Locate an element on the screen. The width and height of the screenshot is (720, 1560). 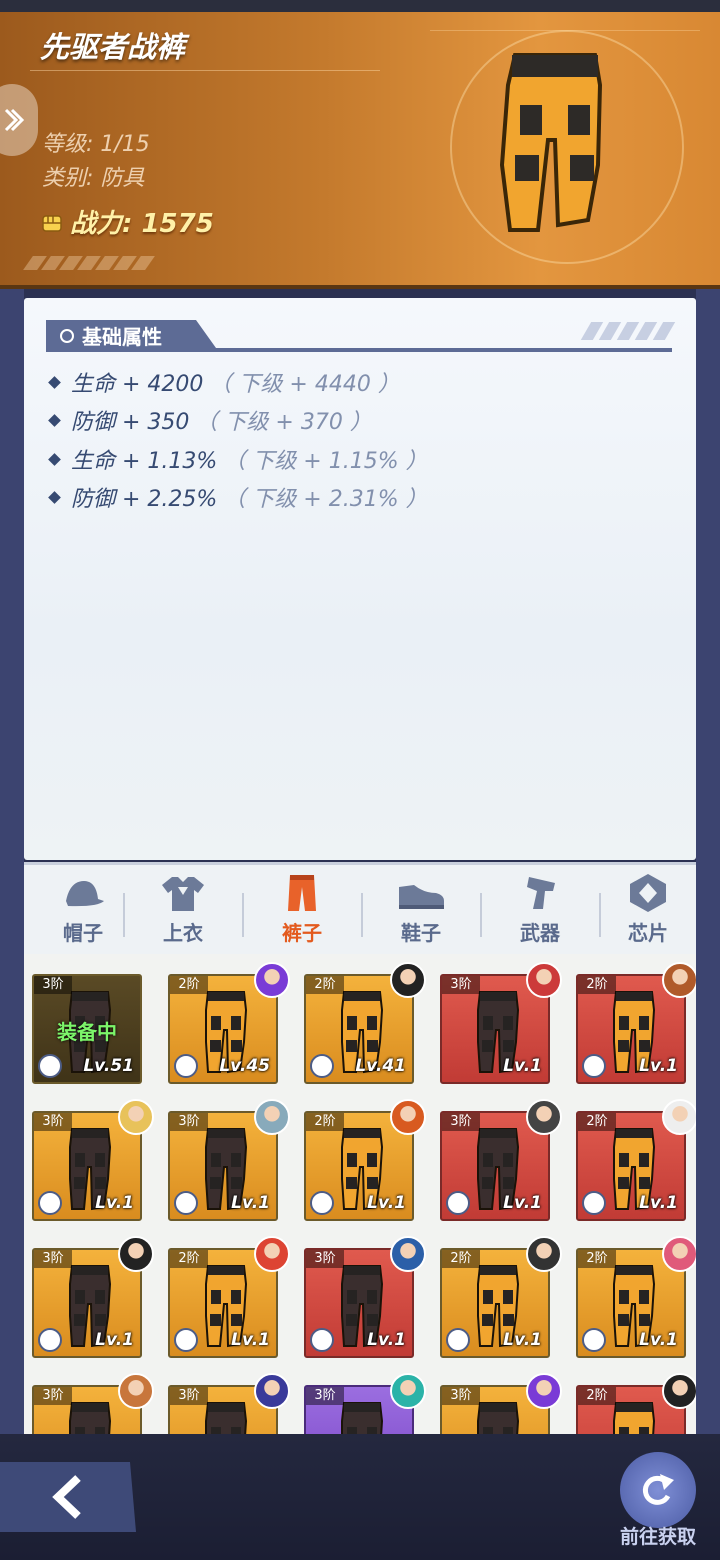
decor-stripes is located at coordinates (89, 263).